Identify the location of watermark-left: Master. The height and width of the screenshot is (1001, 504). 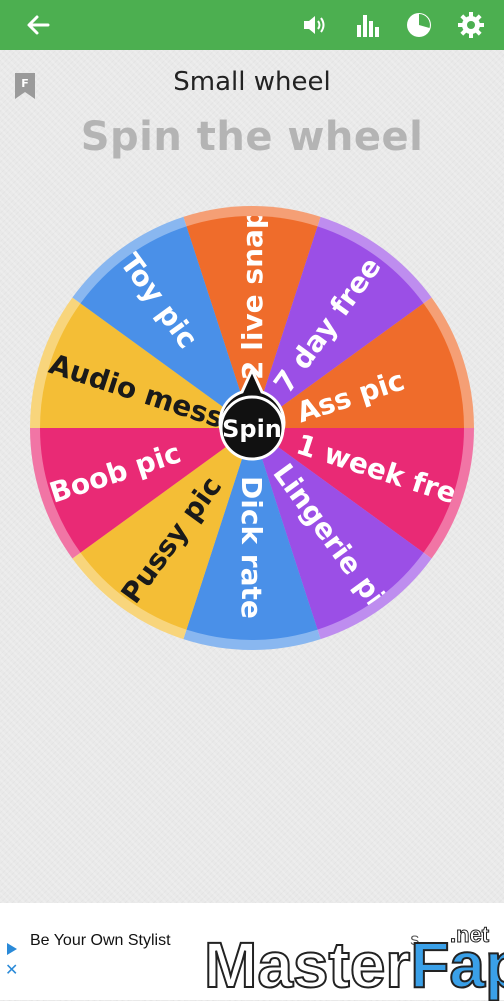
(307, 965).